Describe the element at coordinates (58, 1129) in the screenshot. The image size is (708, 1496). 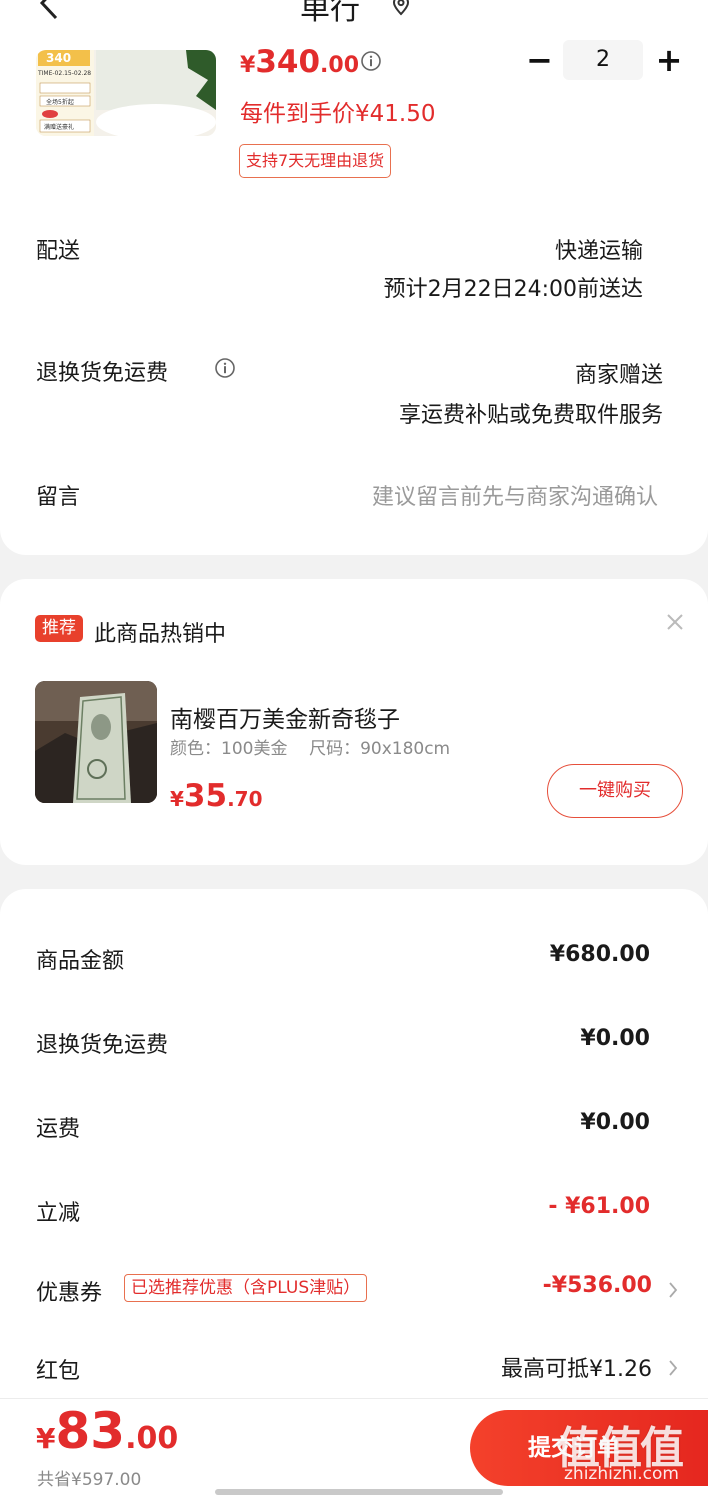
I see `summary-label-shipping: 运费` at that location.